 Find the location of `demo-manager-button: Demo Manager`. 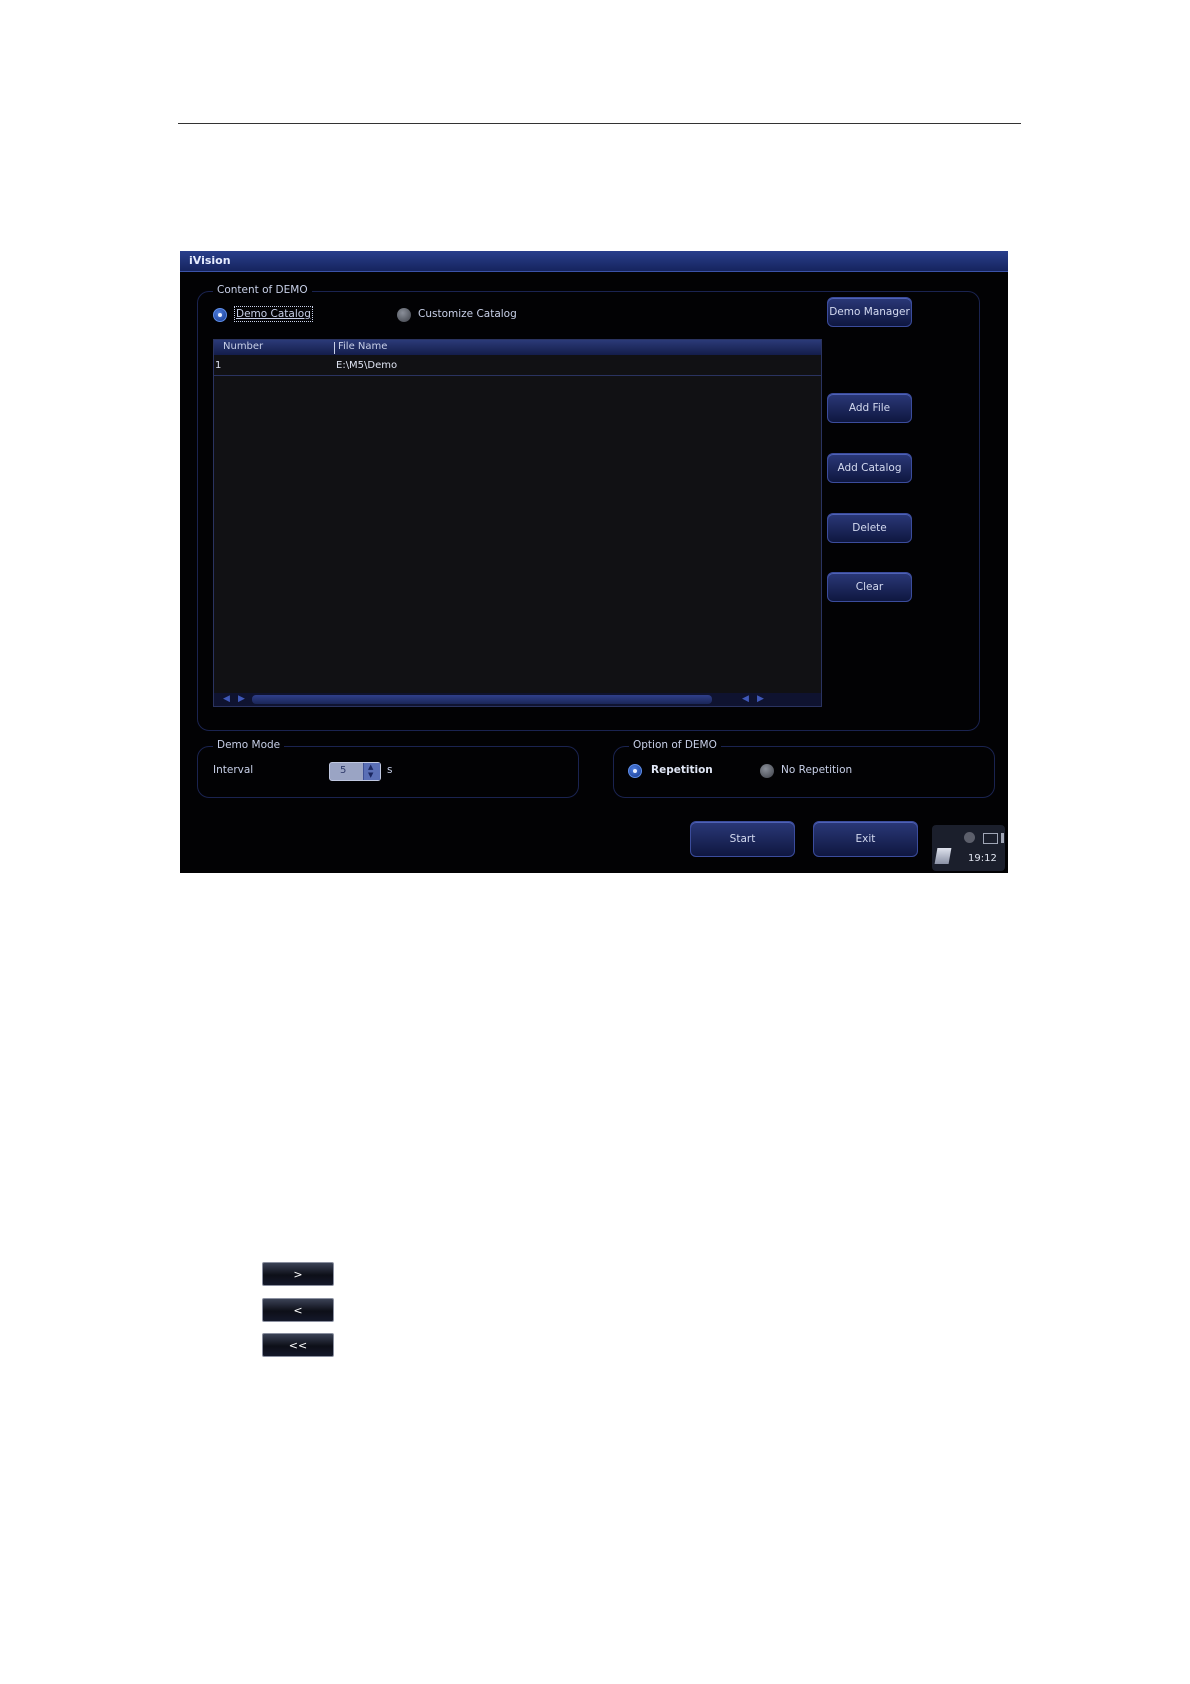

demo-manager-button: Demo Manager is located at coordinates (869, 312).